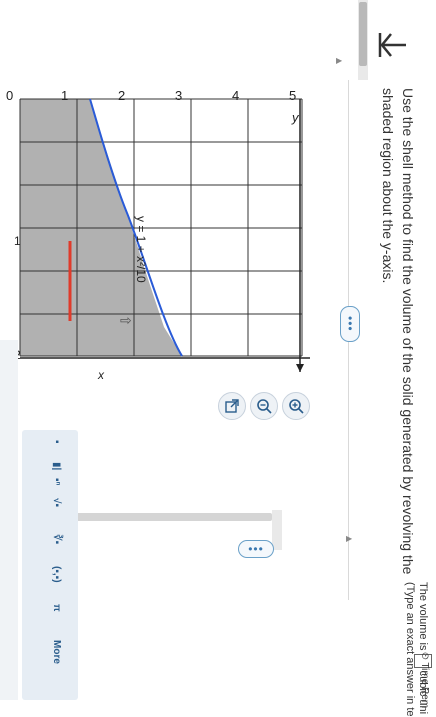 The width and height of the screenshot is (436, 717). I want to click on y-axis-arrow-icon, so click(300, 368).